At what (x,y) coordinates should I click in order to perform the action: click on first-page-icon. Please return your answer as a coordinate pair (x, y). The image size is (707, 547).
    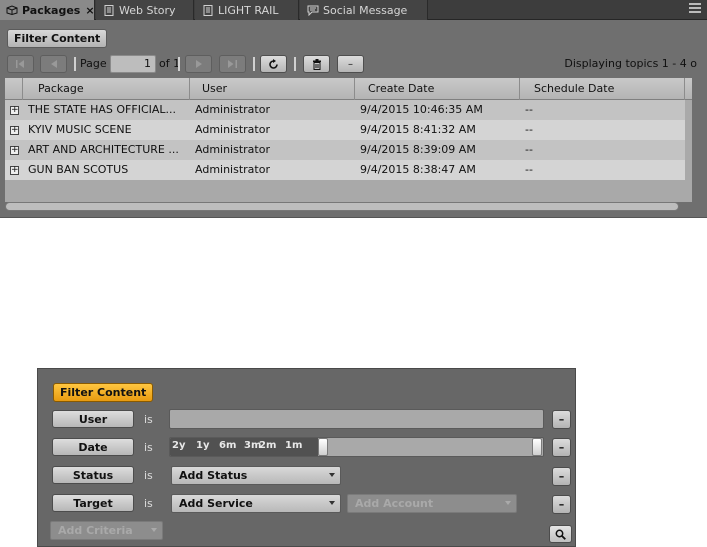
    Looking at the image, I should click on (20, 64).